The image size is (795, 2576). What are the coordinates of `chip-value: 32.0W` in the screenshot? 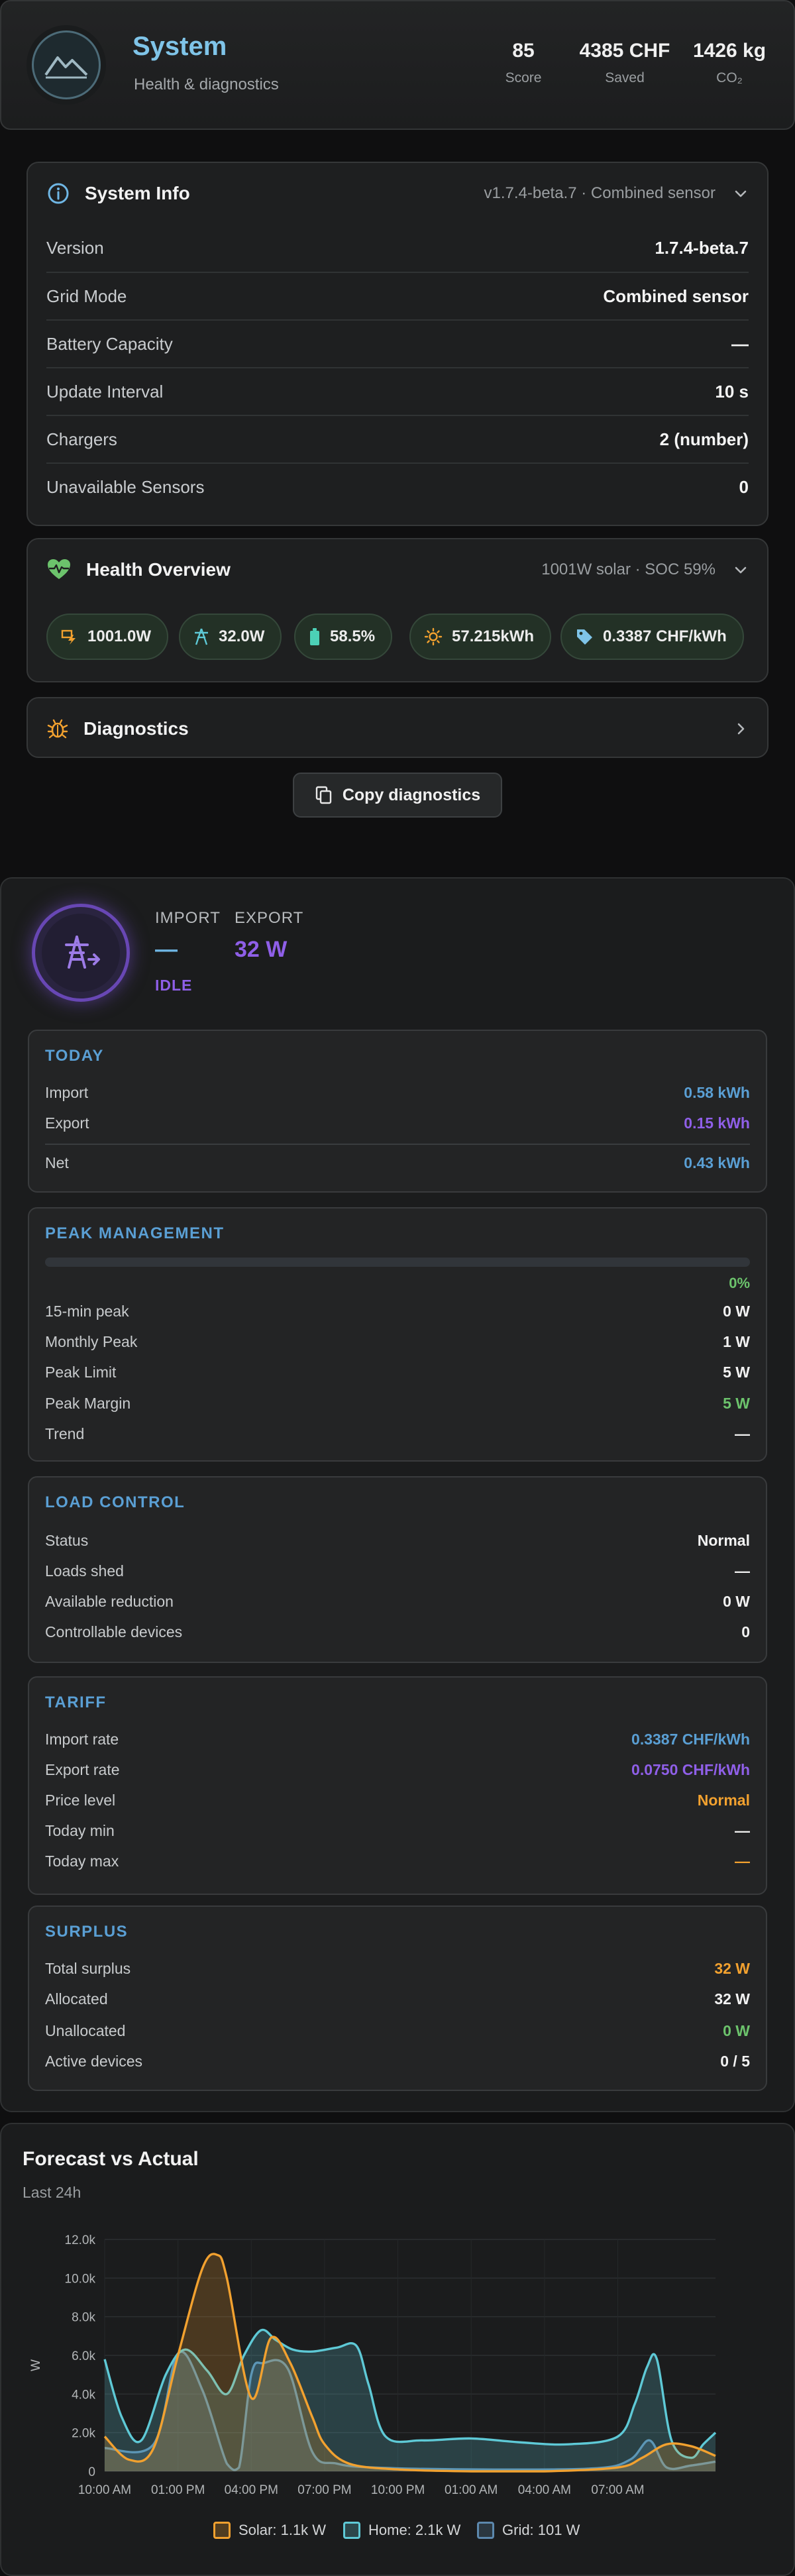 It's located at (242, 636).